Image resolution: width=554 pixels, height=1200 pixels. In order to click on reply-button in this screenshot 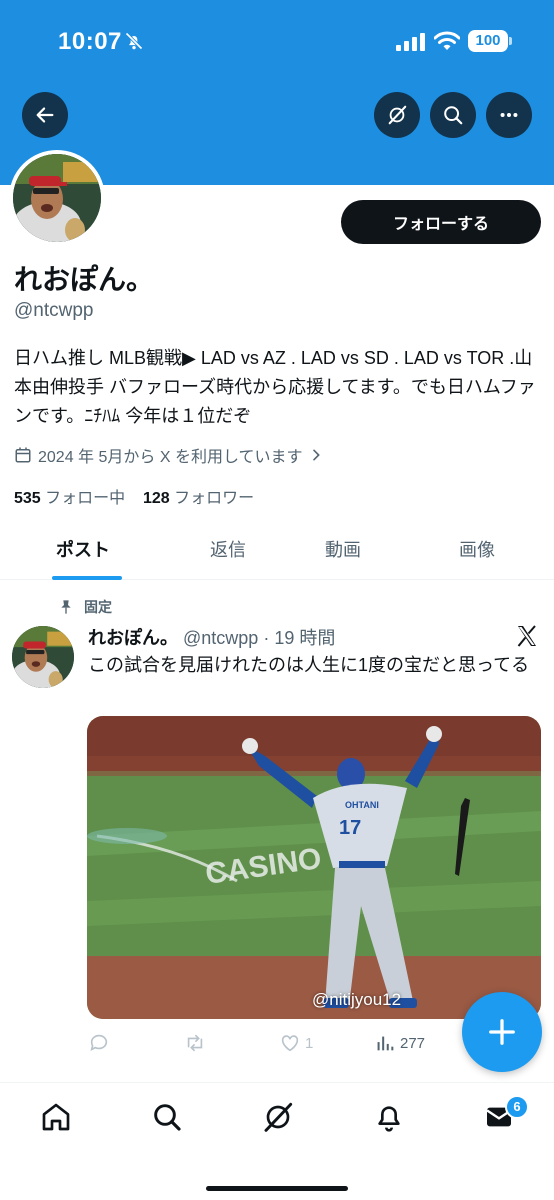, I will do `click(99, 1043)`.